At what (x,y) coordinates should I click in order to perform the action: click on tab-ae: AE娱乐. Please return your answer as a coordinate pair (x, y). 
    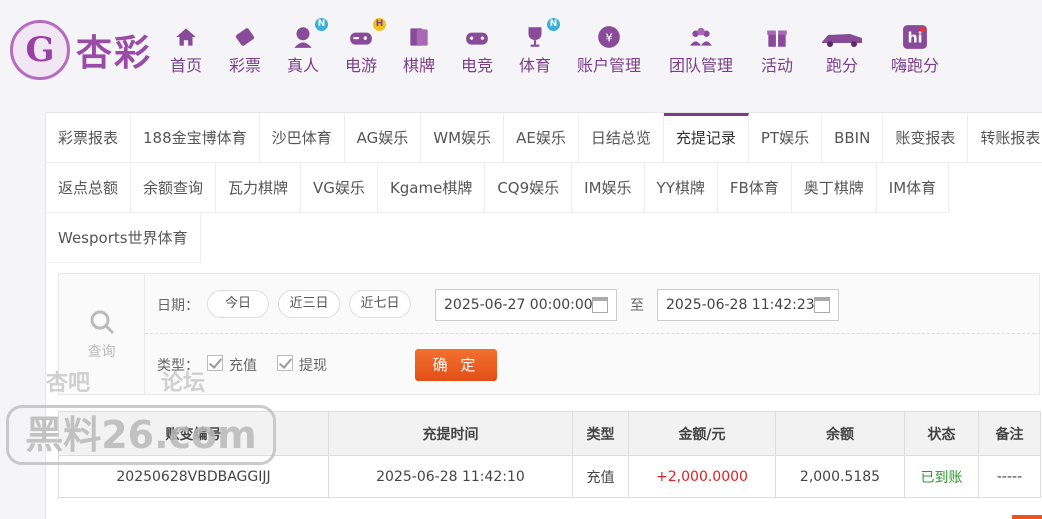
    Looking at the image, I should click on (541, 138).